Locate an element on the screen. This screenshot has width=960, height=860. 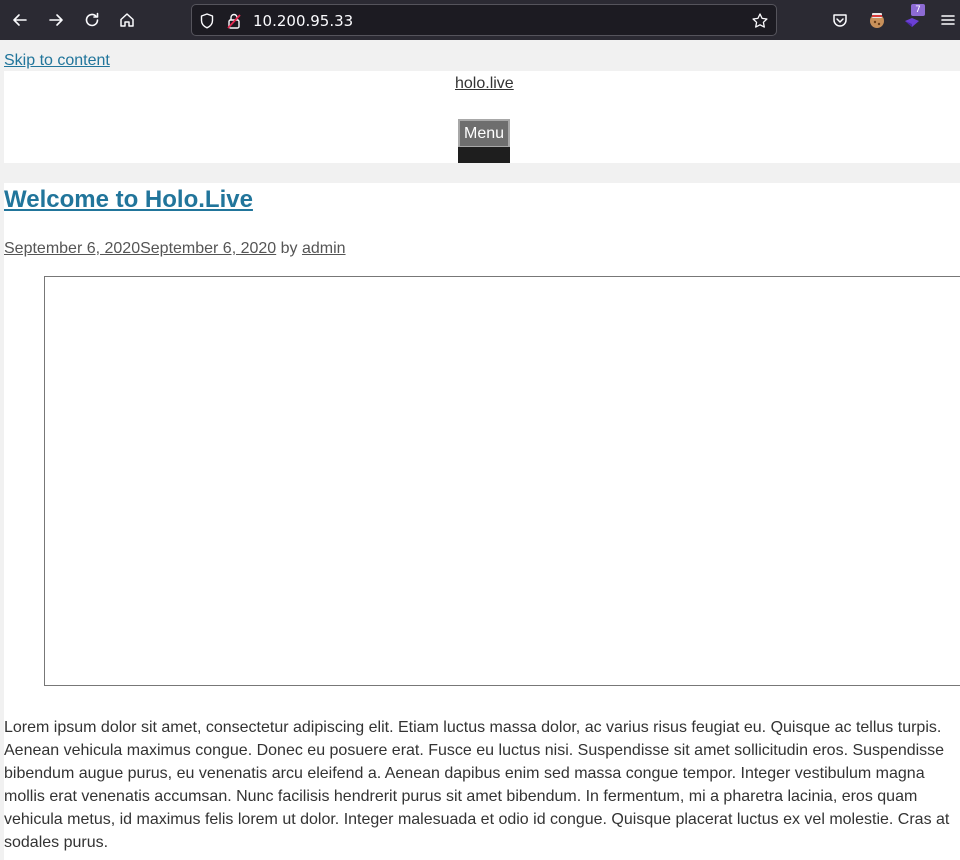
reload-icon is located at coordinates (92, 20).